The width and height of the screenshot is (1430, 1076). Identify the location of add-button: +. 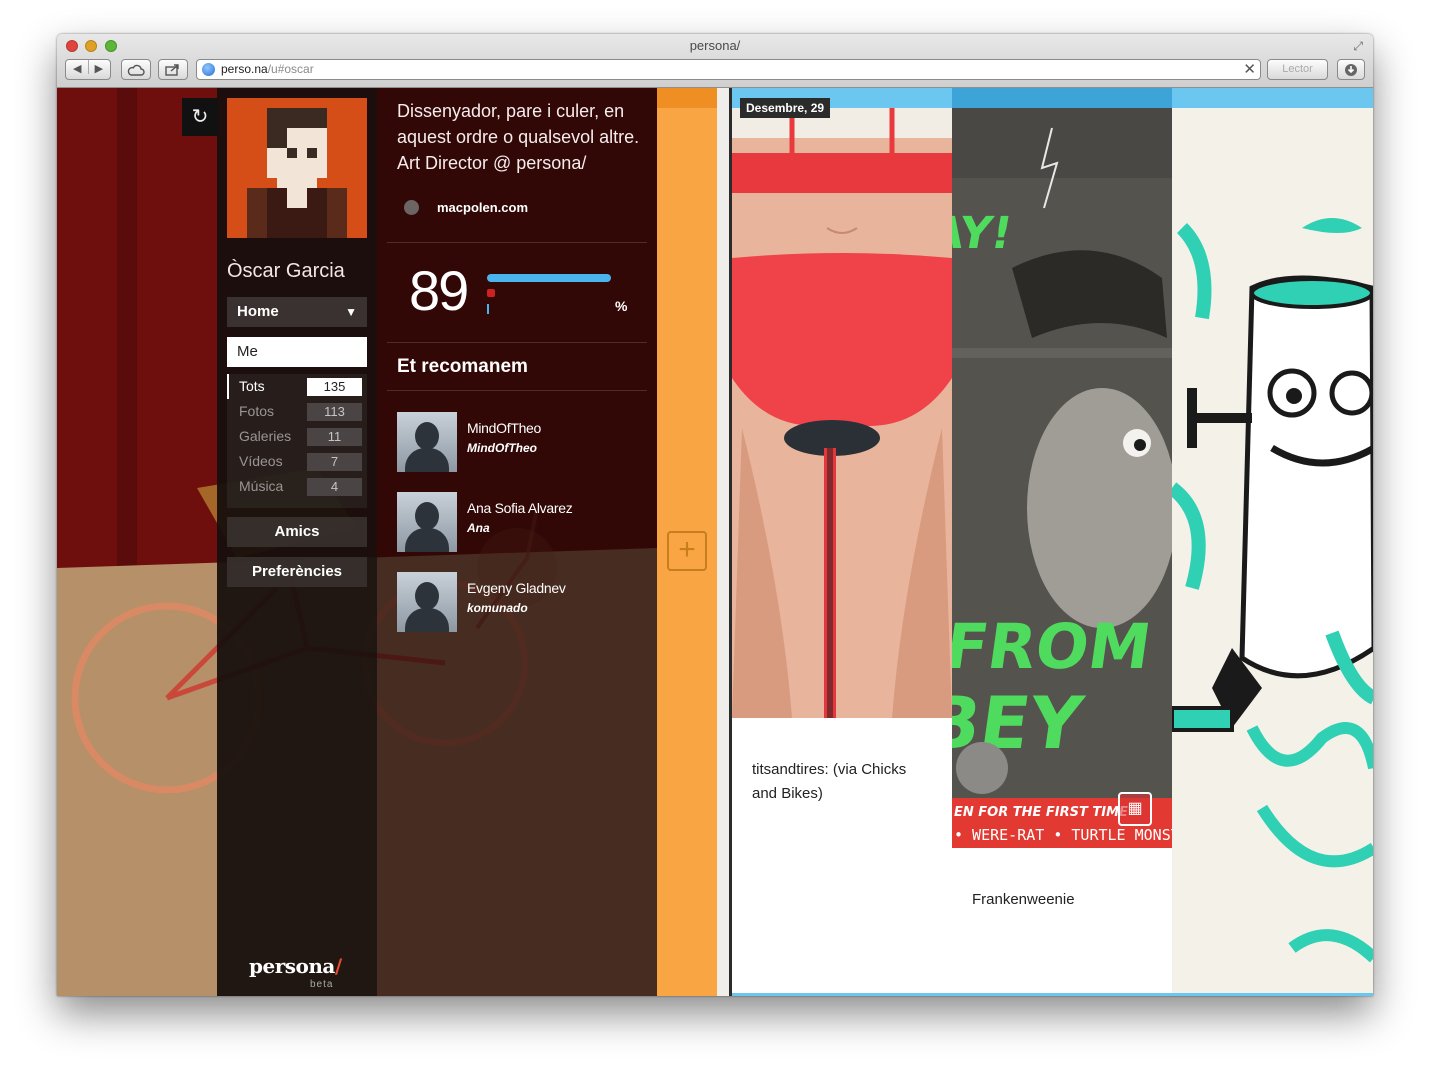
(687, 551).